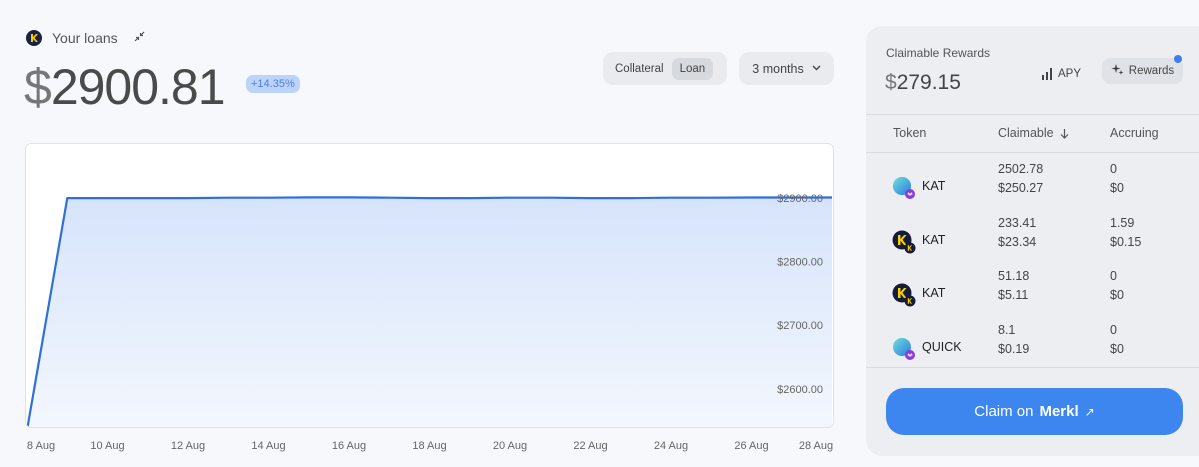  What do you see at coordinates (639, 69) in the screenshot?
I see `collateral-tab: Collateral` at bounding box center [639, 69].